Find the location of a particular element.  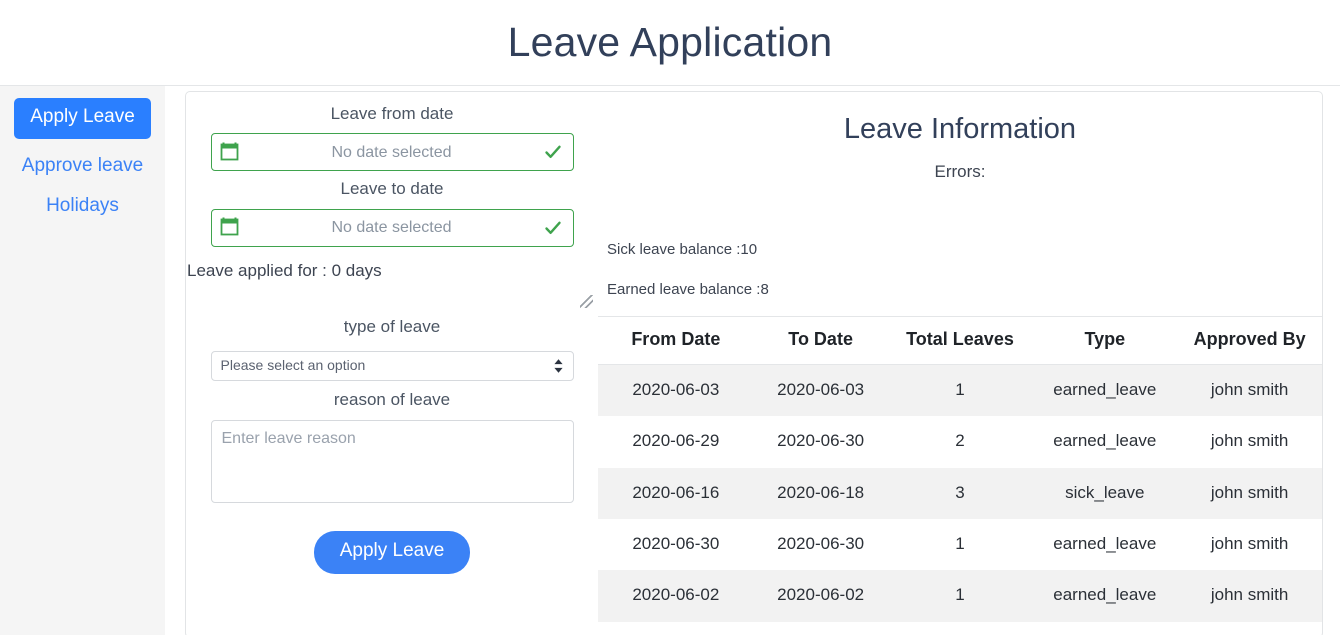

cell-to-date: 2020-06-18 is located at coordinates (821, 492).